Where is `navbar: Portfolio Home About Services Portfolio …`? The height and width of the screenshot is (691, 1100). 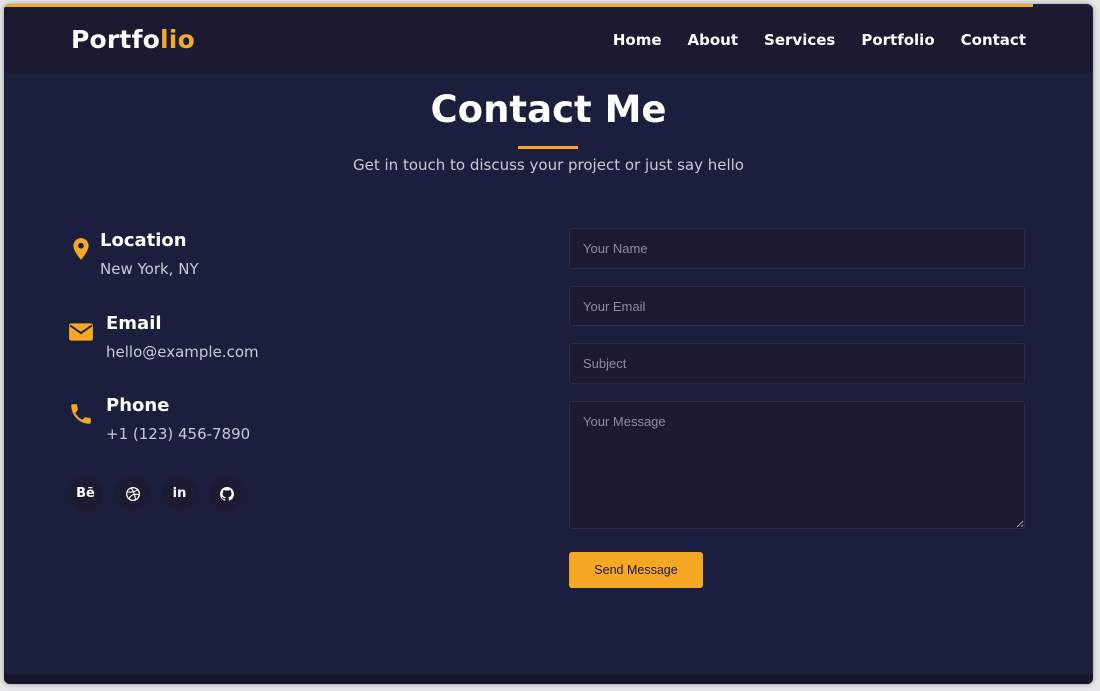 navbar: Portfolio Home About Services Portfolio … is located at coordinates (548, 40).